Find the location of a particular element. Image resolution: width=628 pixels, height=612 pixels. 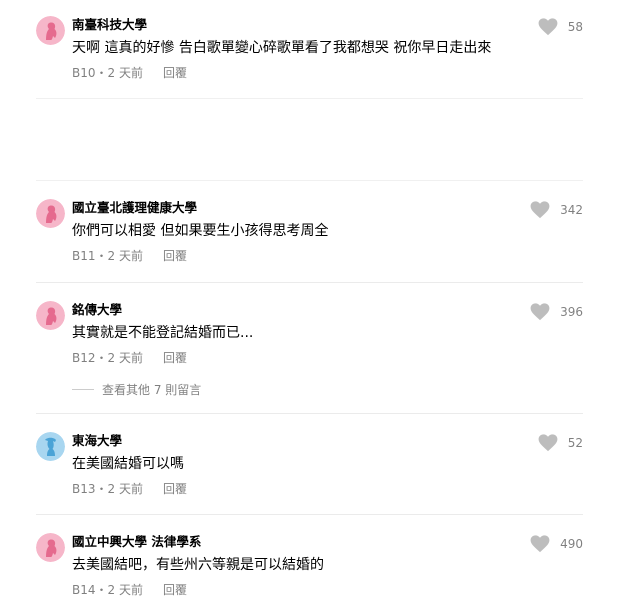

ad-placeholder is located at coordinates (309, 139).